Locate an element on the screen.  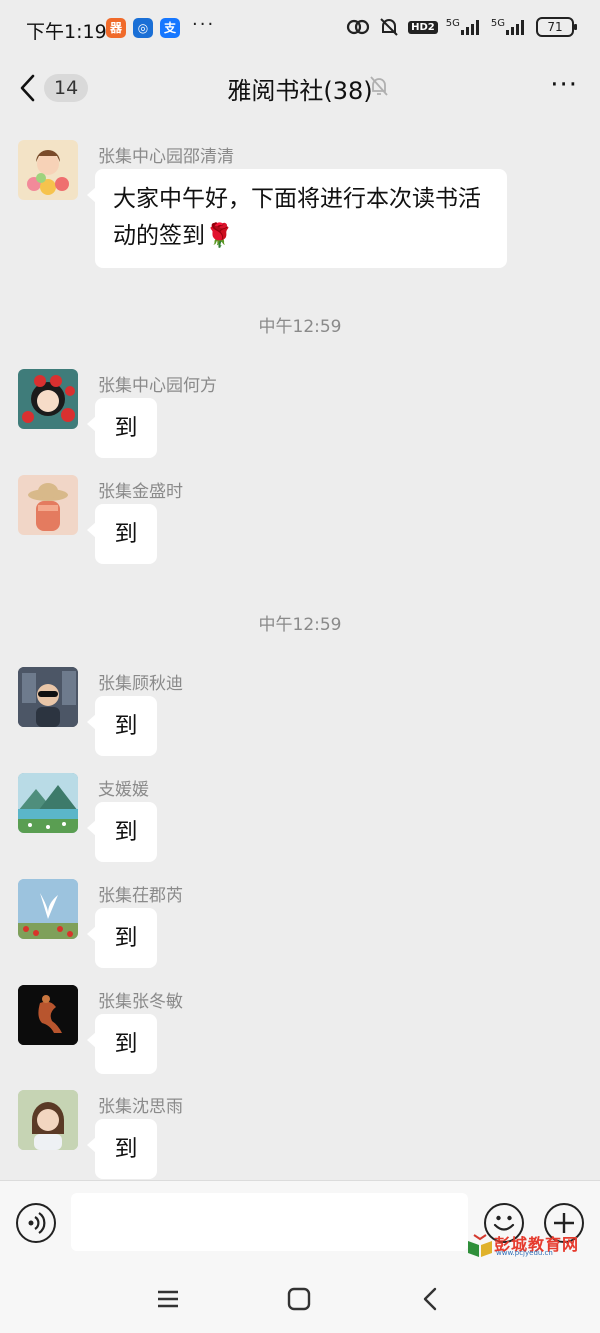
blue-app-icon: ◎ is located at coordinates (143, 28).